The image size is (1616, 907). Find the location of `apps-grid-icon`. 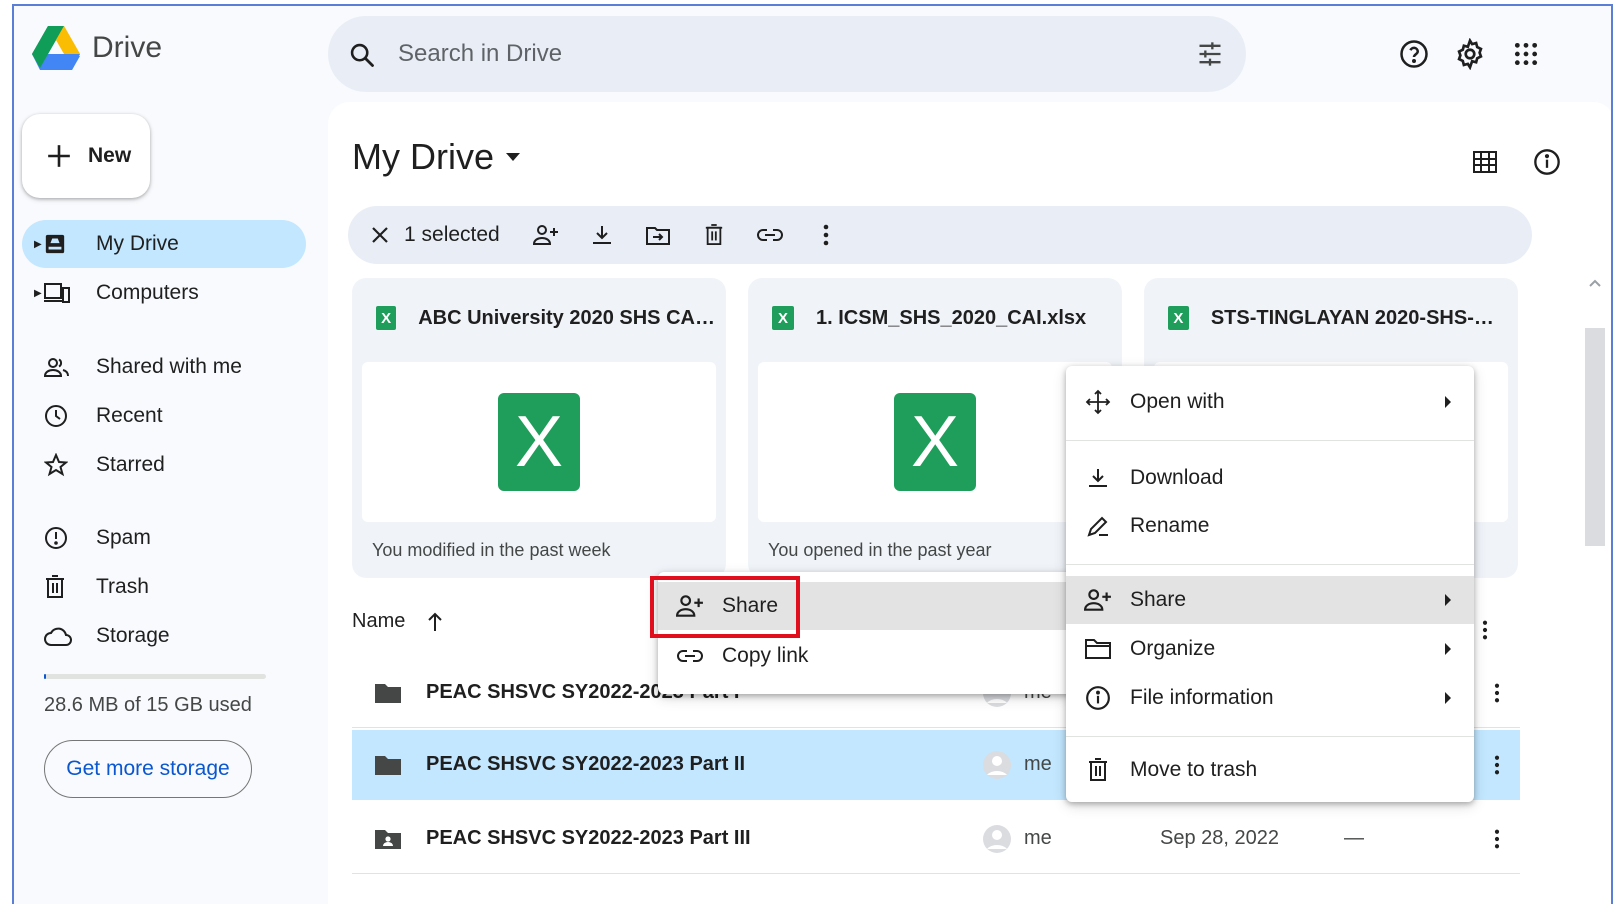

apps-grid-icon is located at coordinates (1526, 54).